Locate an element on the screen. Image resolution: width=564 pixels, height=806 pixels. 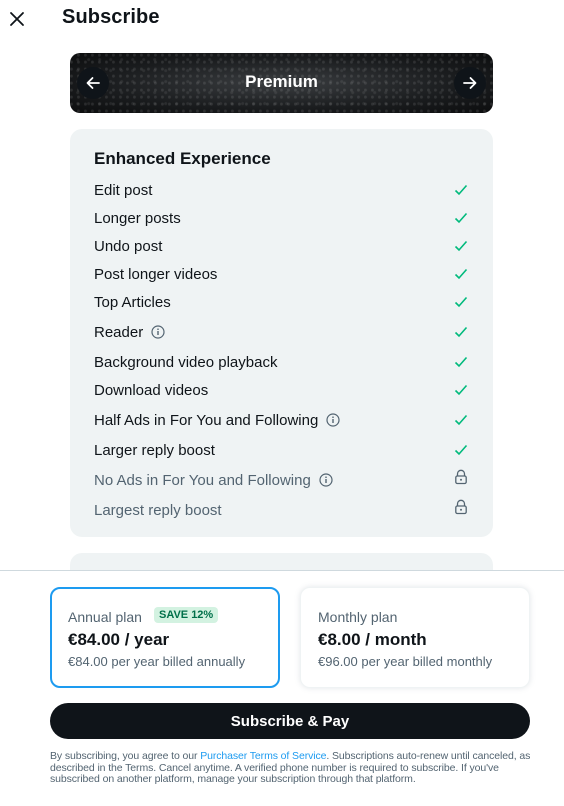
feature-row-no-ads: No Ads in For You and Following is located at coordinates (281, 480).